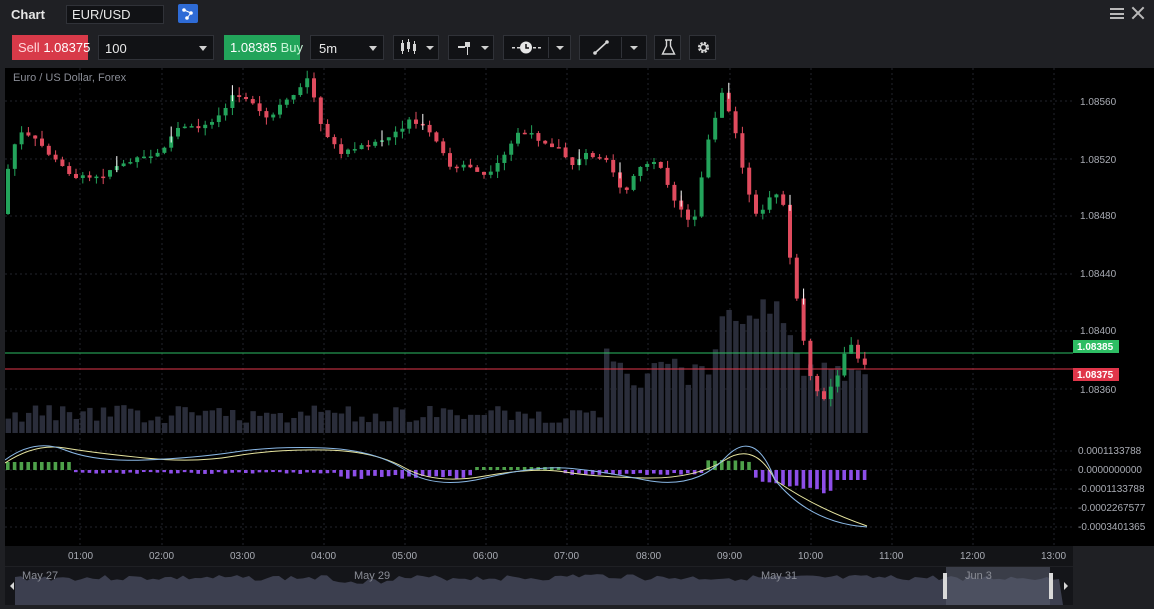  I want to click on timeframe-select: 5m, so click(347, 47).